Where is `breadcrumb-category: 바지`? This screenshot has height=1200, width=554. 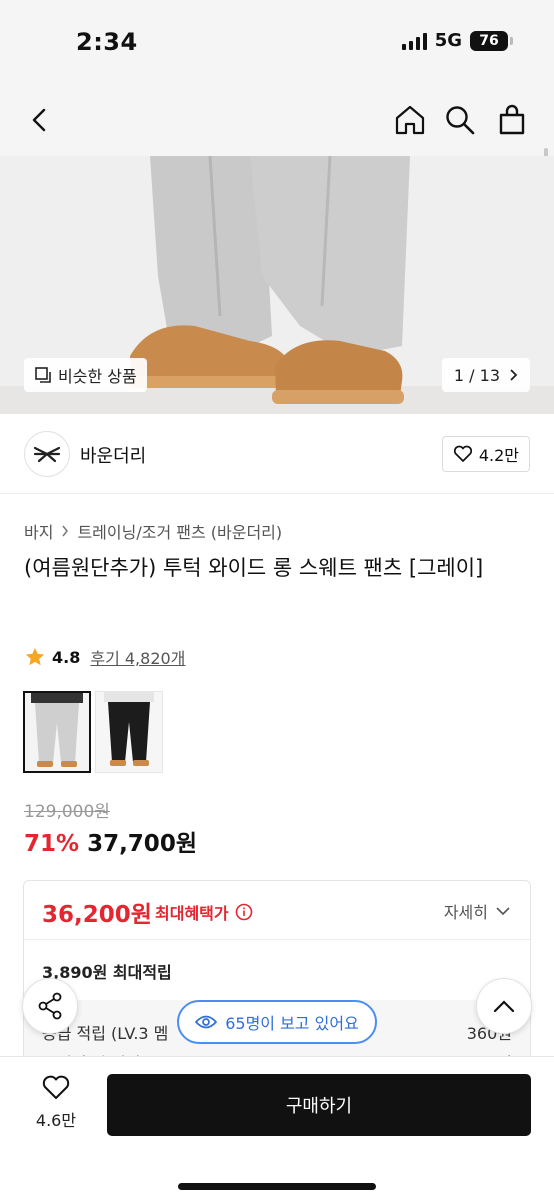
breadcrumb-category: 바지 is located at coordinates (38, 531).